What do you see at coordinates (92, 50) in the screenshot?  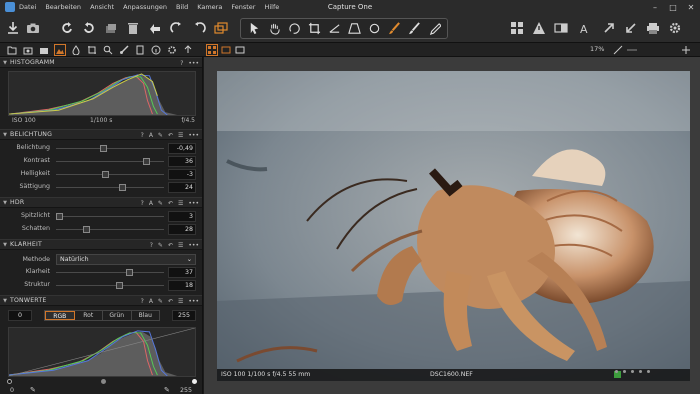 I see `lens-icon` at bounding box center [92, 50].